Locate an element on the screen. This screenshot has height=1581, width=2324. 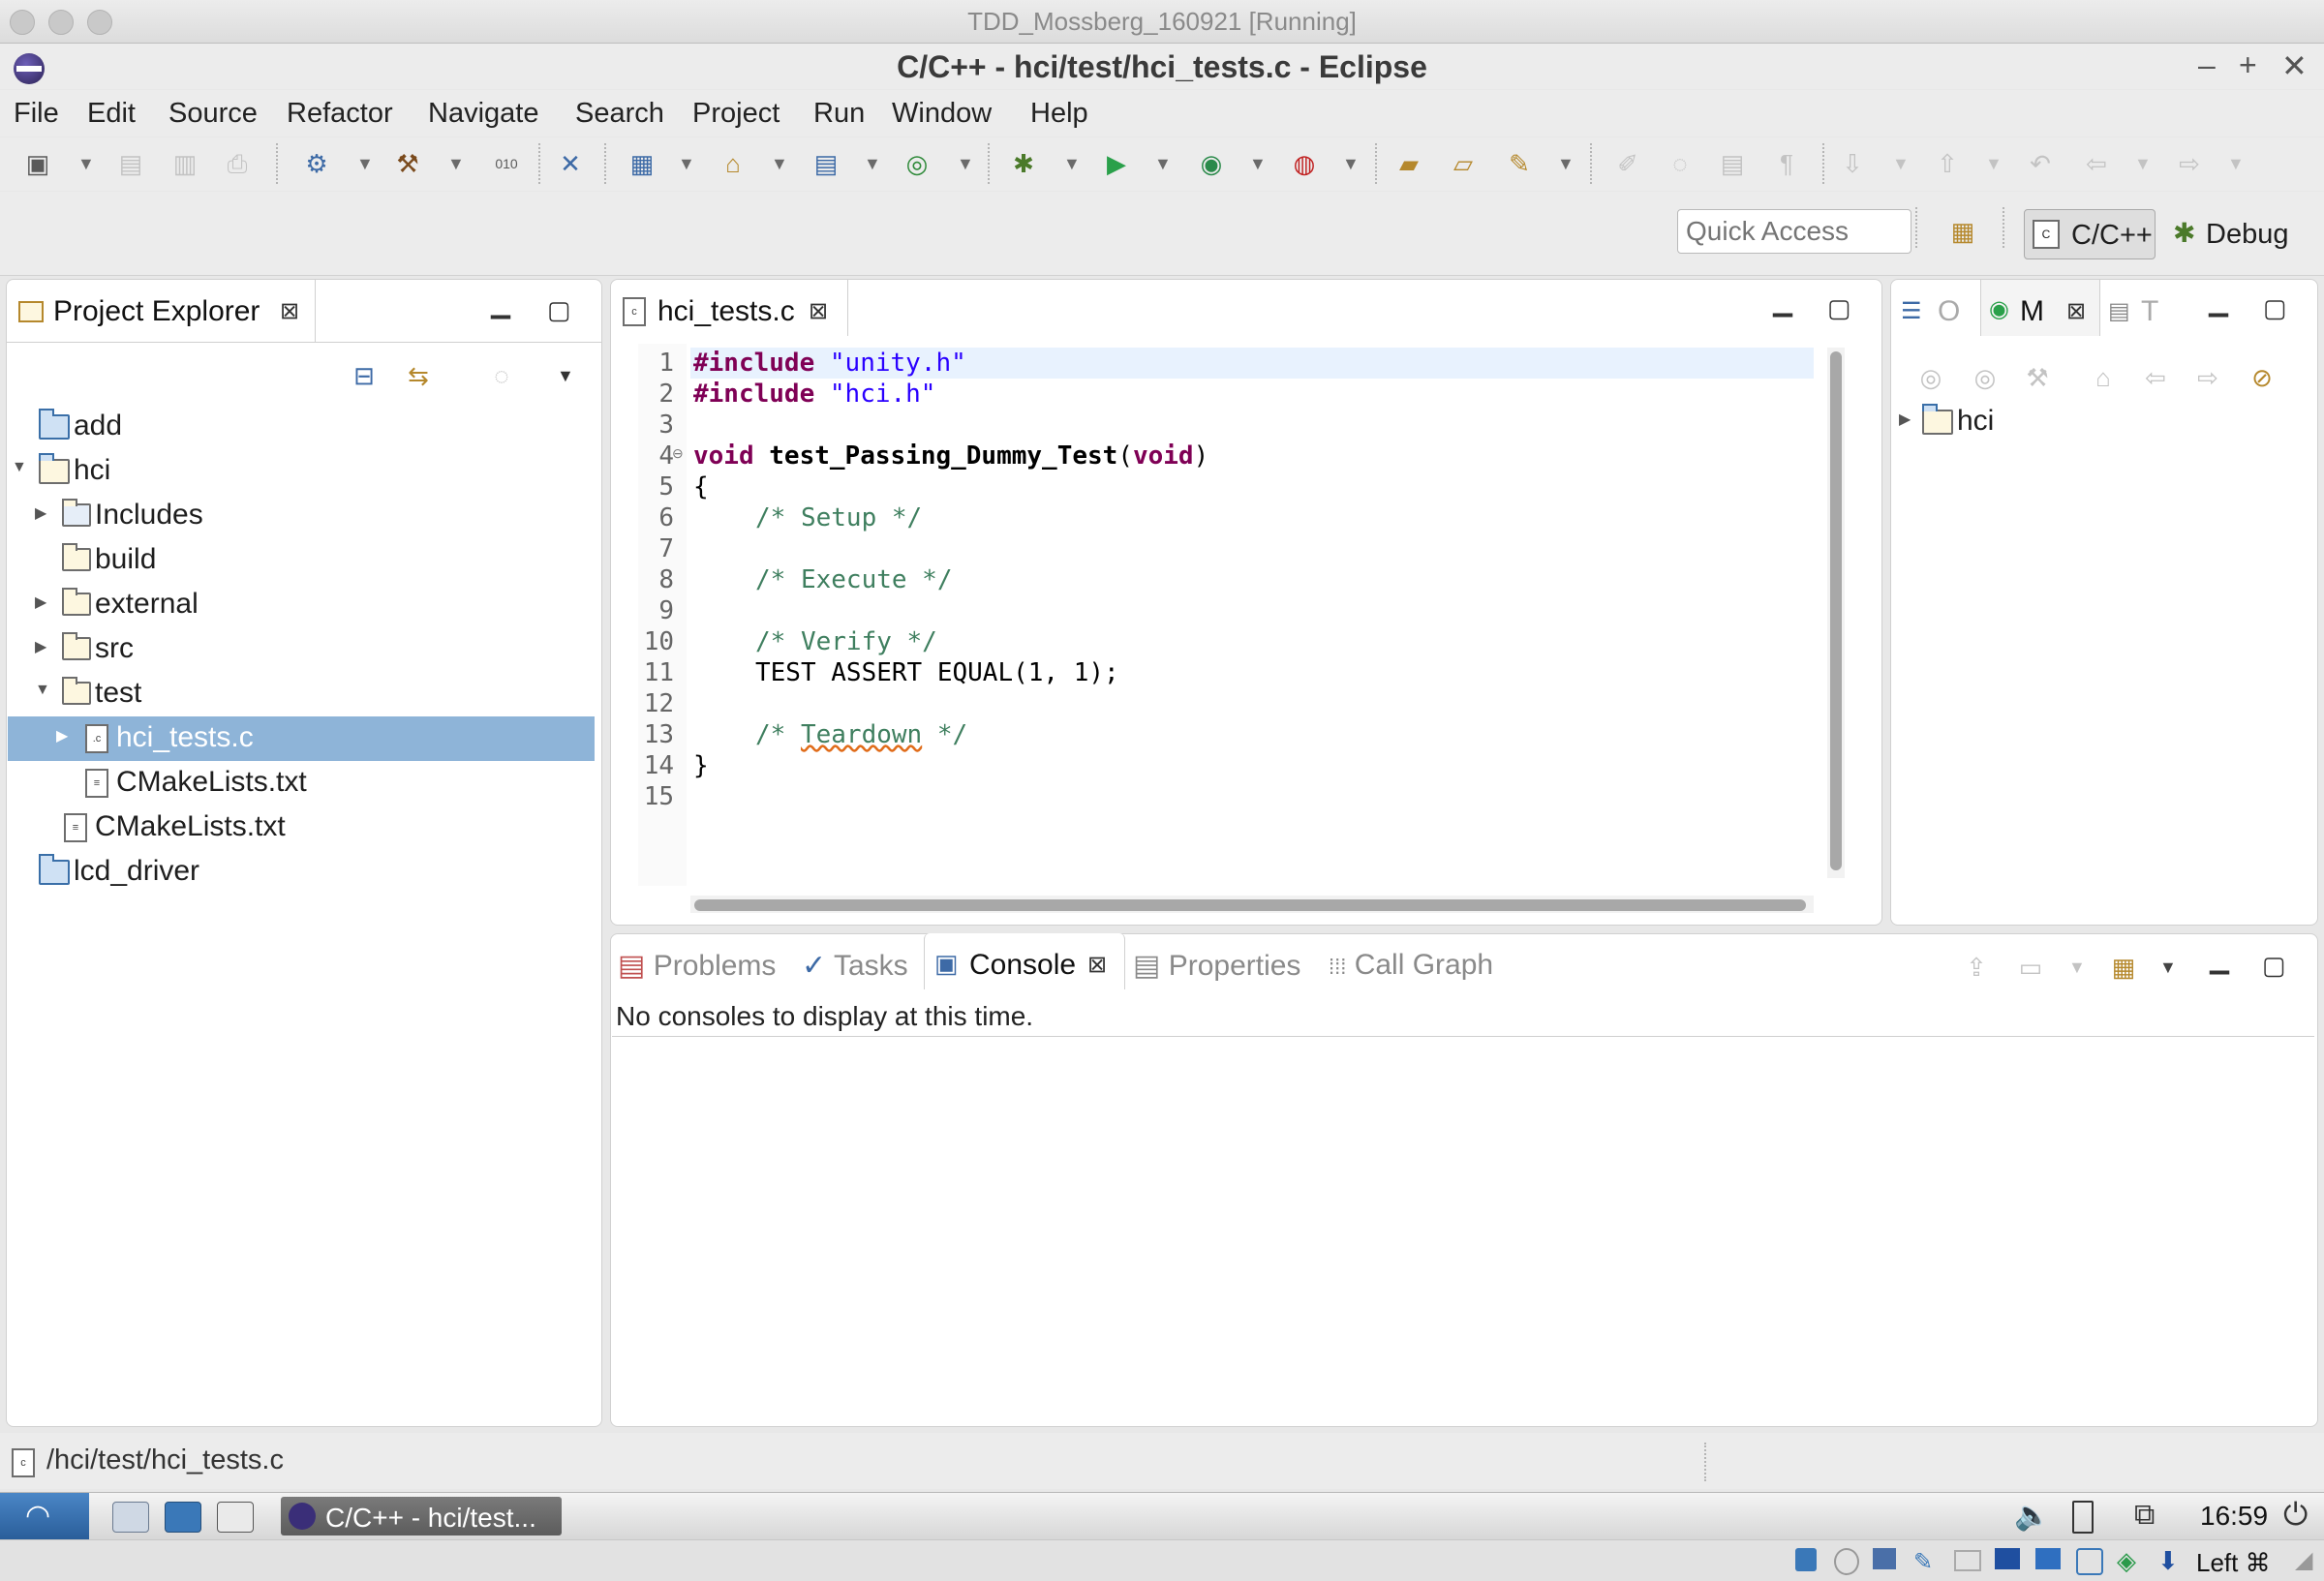
new-class-icon: ◎ is located at coordinates (917, 163).